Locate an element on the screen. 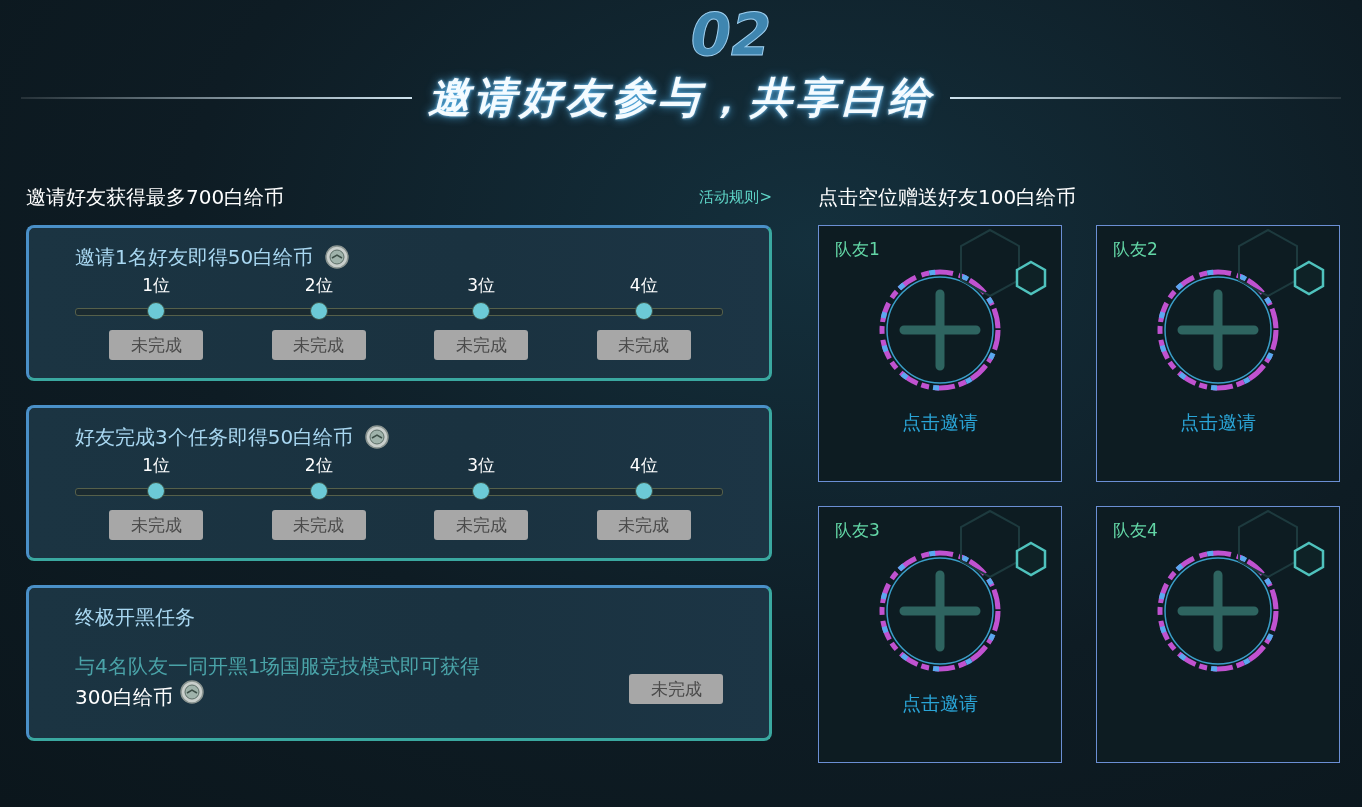 This screenshot has height=807, width=1362. panel-heading: 邀请好友获得最多700白给币 is located at coordinates (155, 197).